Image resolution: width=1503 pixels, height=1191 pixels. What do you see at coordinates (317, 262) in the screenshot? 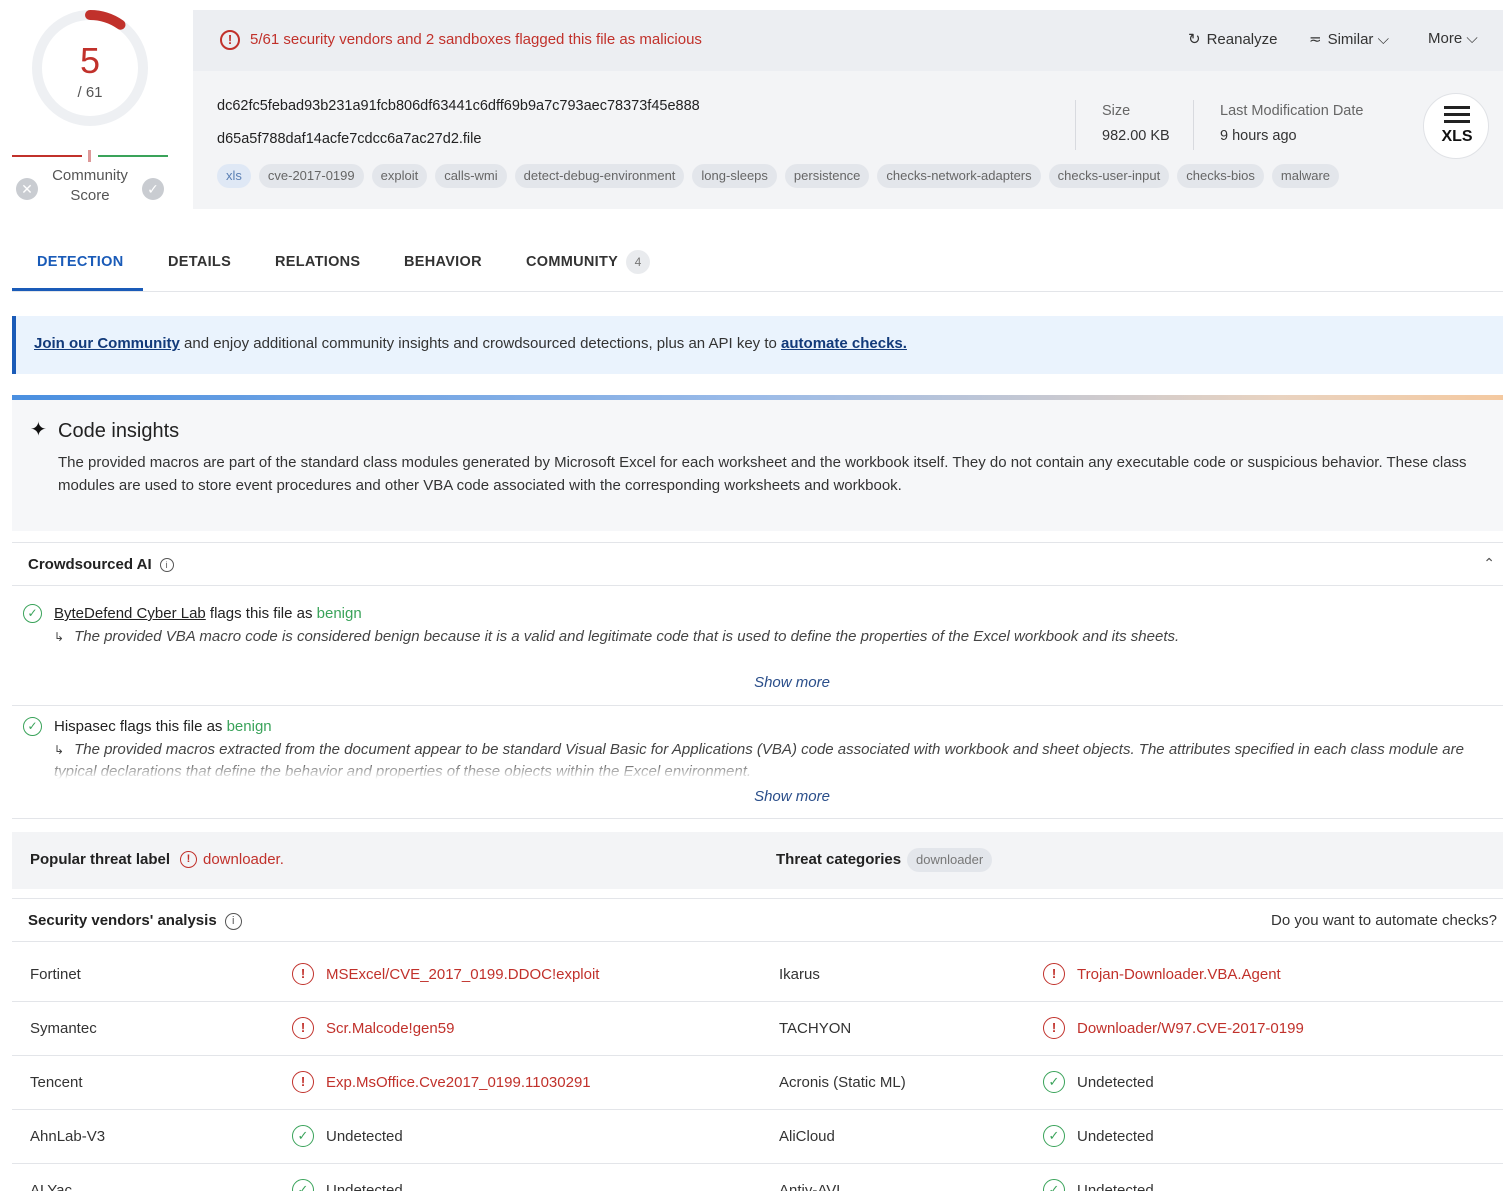
I see `tab-relations: RELATIONS` at bounding box center [317, 262].